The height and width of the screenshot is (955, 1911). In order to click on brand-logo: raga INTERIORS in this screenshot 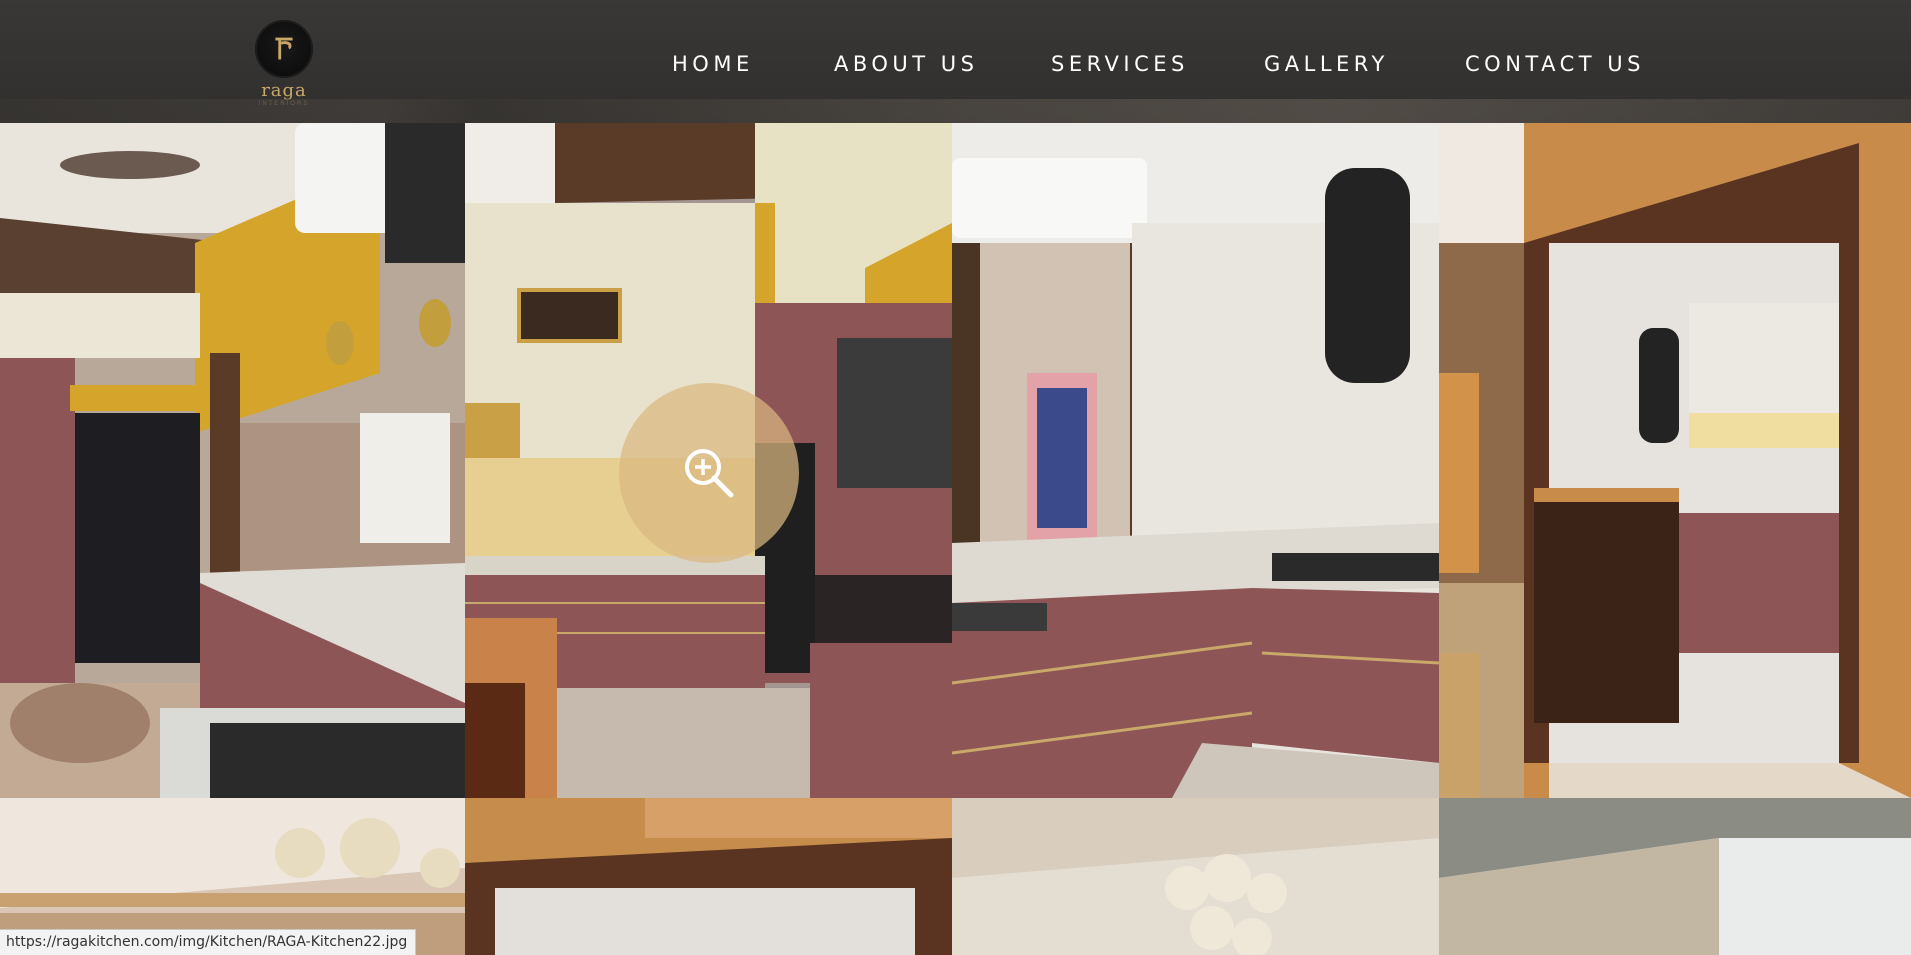, I will do `click(284, 66)`.